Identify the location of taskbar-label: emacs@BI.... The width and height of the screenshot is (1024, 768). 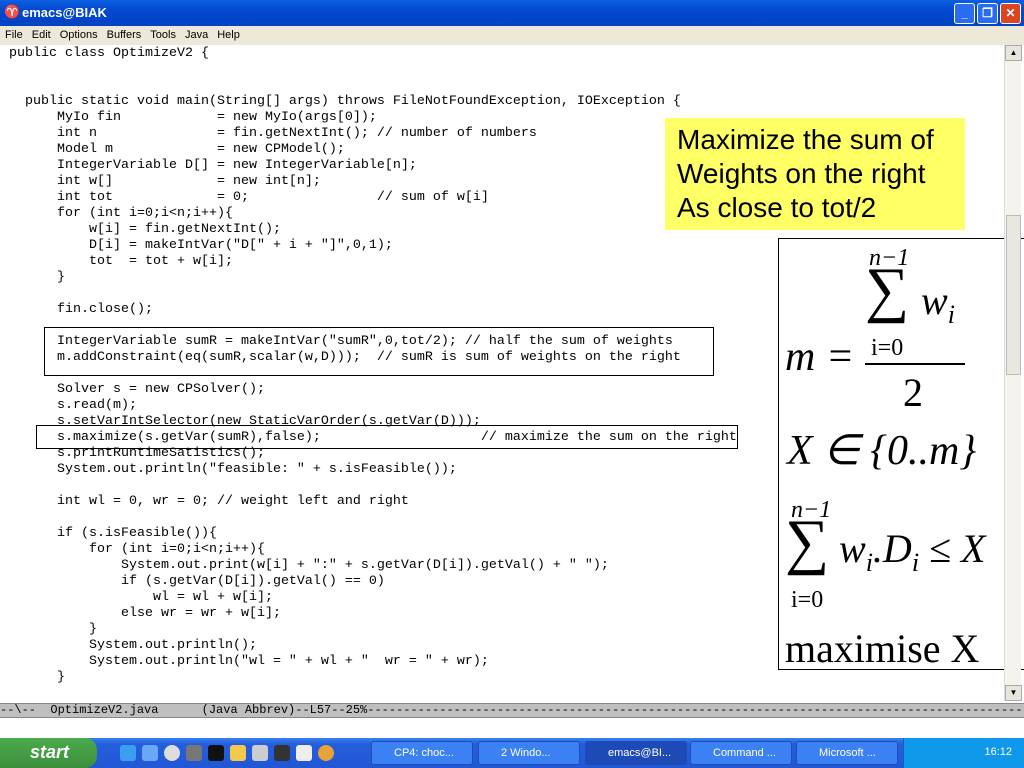
(640, 753).